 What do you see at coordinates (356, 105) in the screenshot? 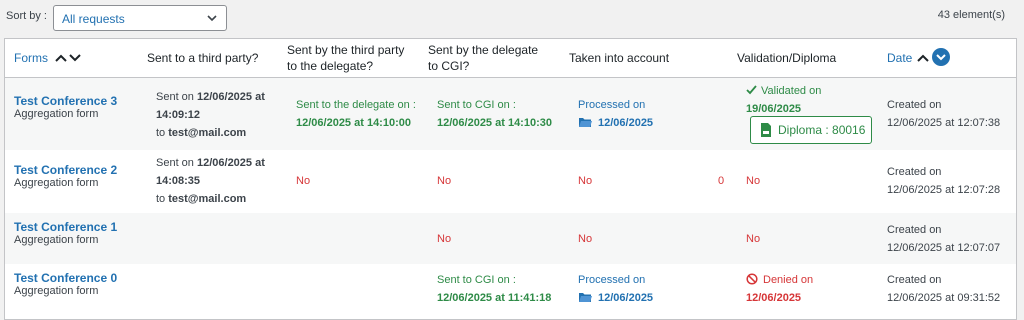
I see `sent-to-delegate-label: Sent to the delegate on :` at bounding box center [356, 105].